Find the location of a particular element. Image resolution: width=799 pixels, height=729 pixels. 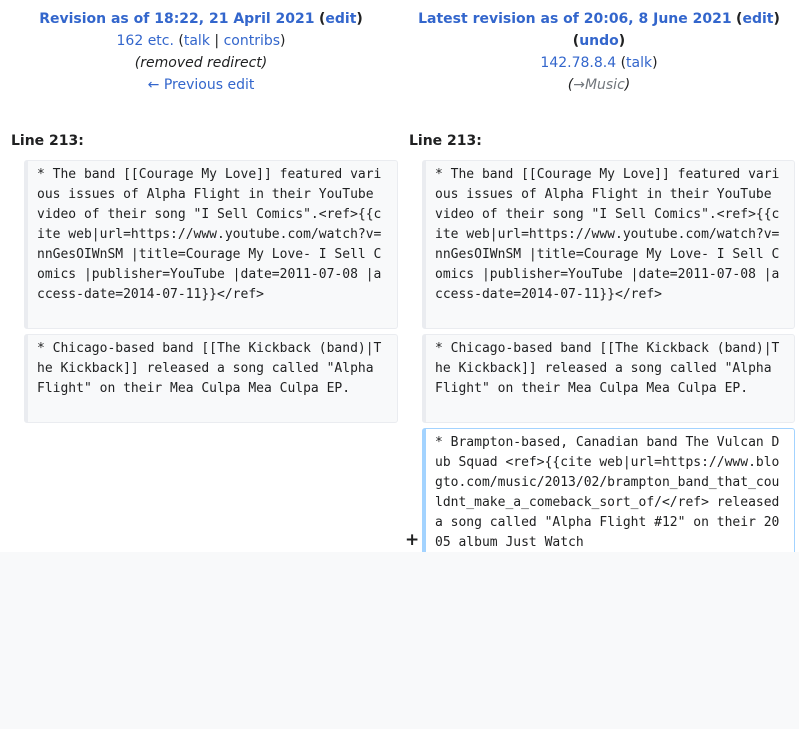

undo-link: undo is located at coordinates (599, 41).